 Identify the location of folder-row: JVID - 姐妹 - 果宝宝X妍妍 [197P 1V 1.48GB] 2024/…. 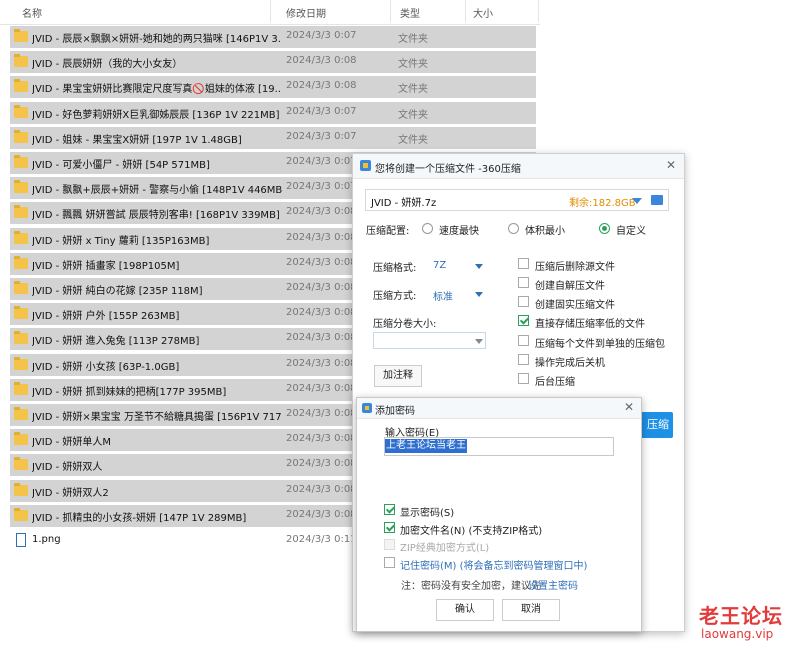
(273, 138).